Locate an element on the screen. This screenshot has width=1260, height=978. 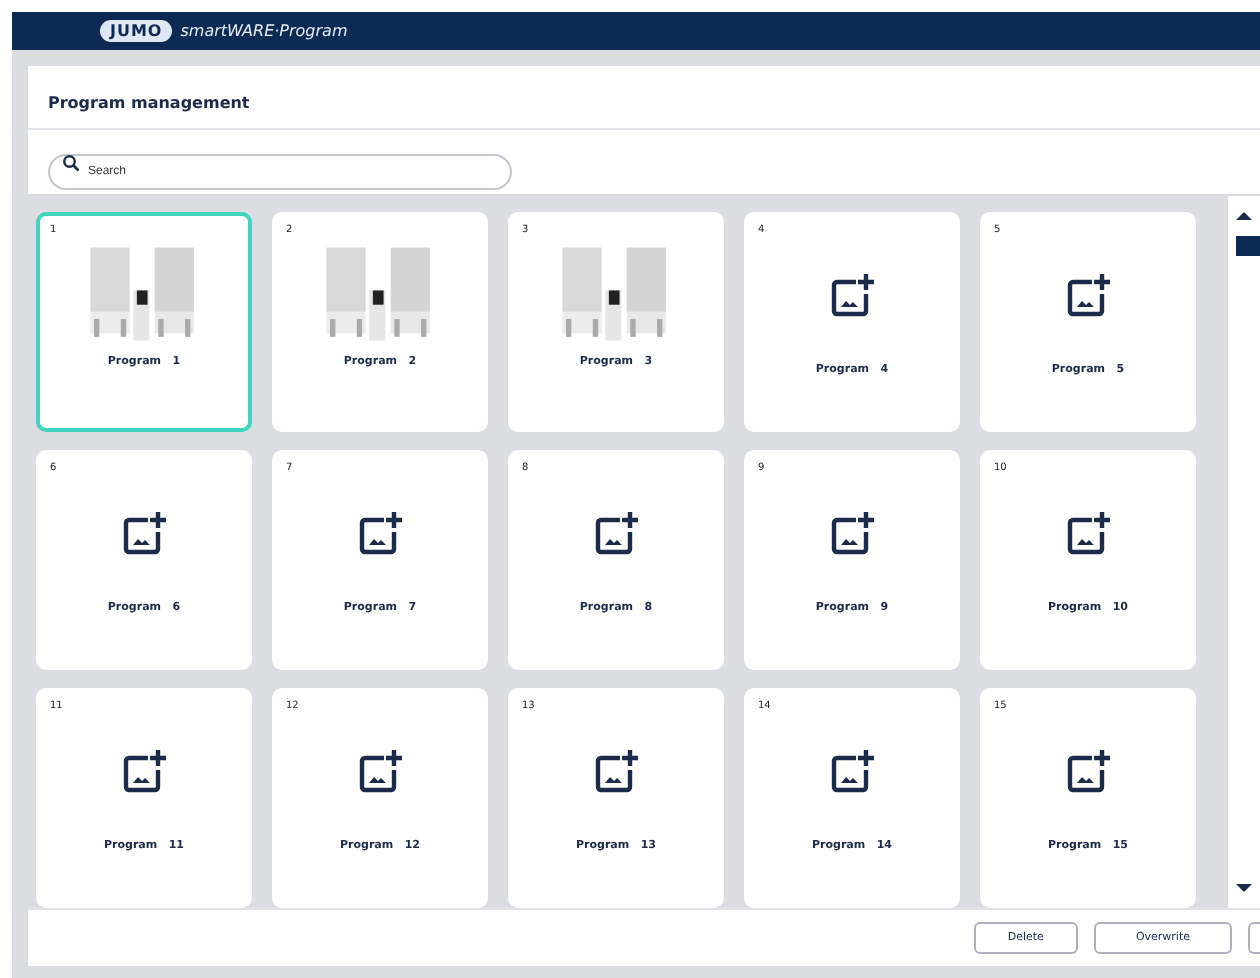
page-title: Program management is located at coordinates (644, 98).